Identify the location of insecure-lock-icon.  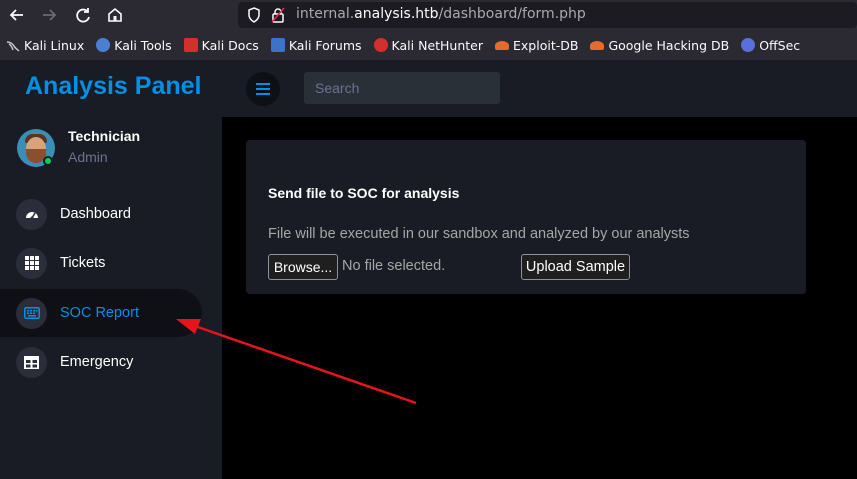
(278, 15).